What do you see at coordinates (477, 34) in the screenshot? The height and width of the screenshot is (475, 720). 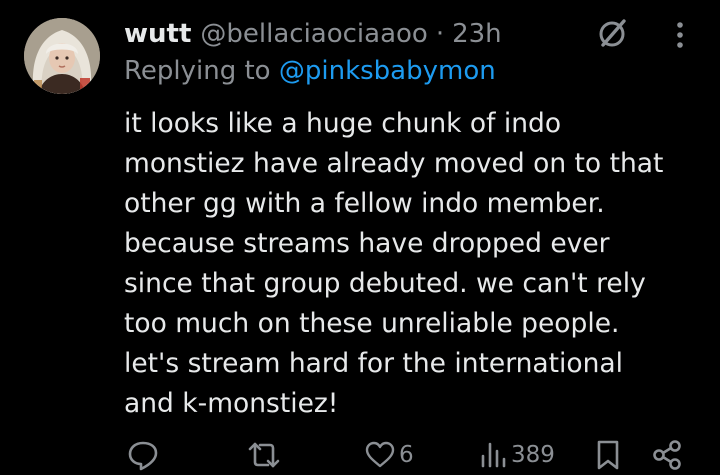 I see `timestamp: 23h` at bounding box center [477, 34].